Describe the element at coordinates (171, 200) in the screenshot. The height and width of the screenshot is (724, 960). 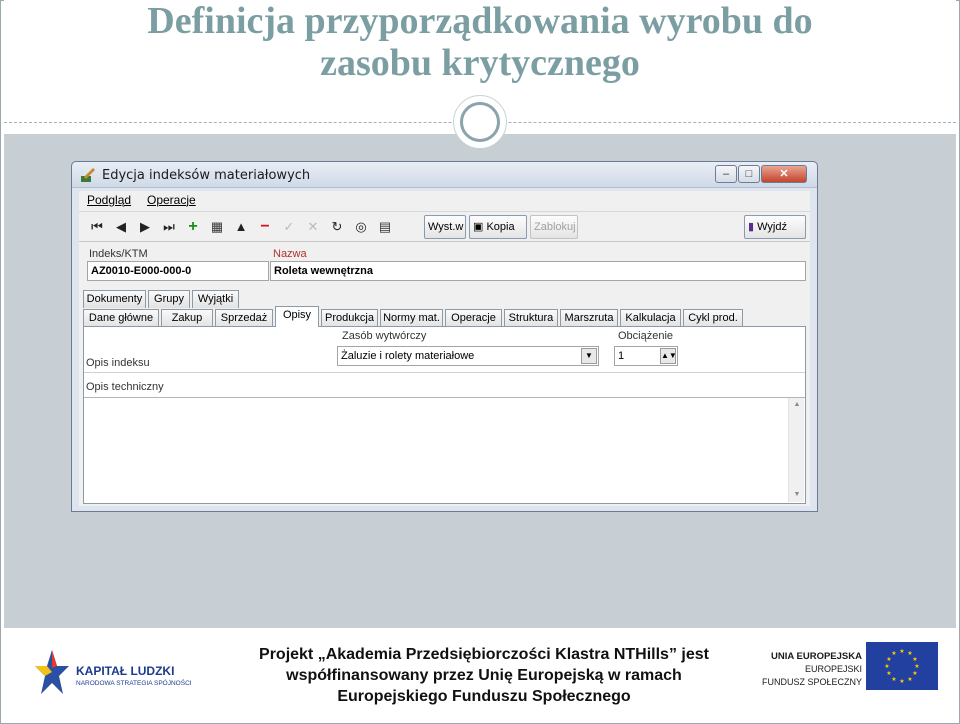
I see `menu-operacje: Operacje` at that location.